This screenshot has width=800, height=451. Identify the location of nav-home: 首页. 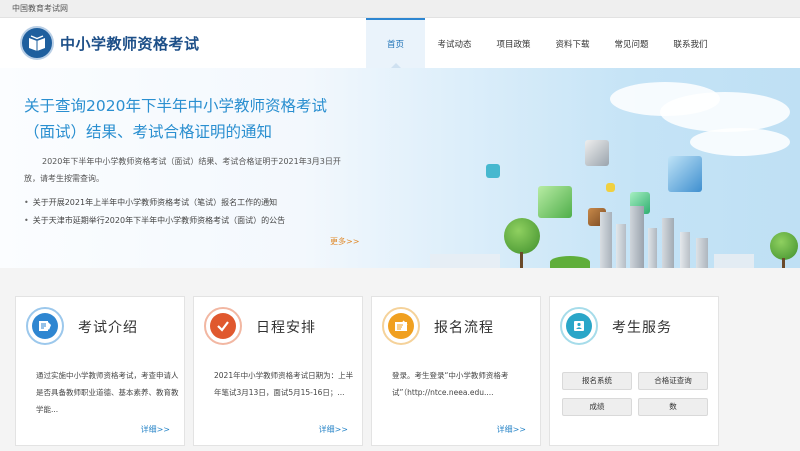
(395, 43).